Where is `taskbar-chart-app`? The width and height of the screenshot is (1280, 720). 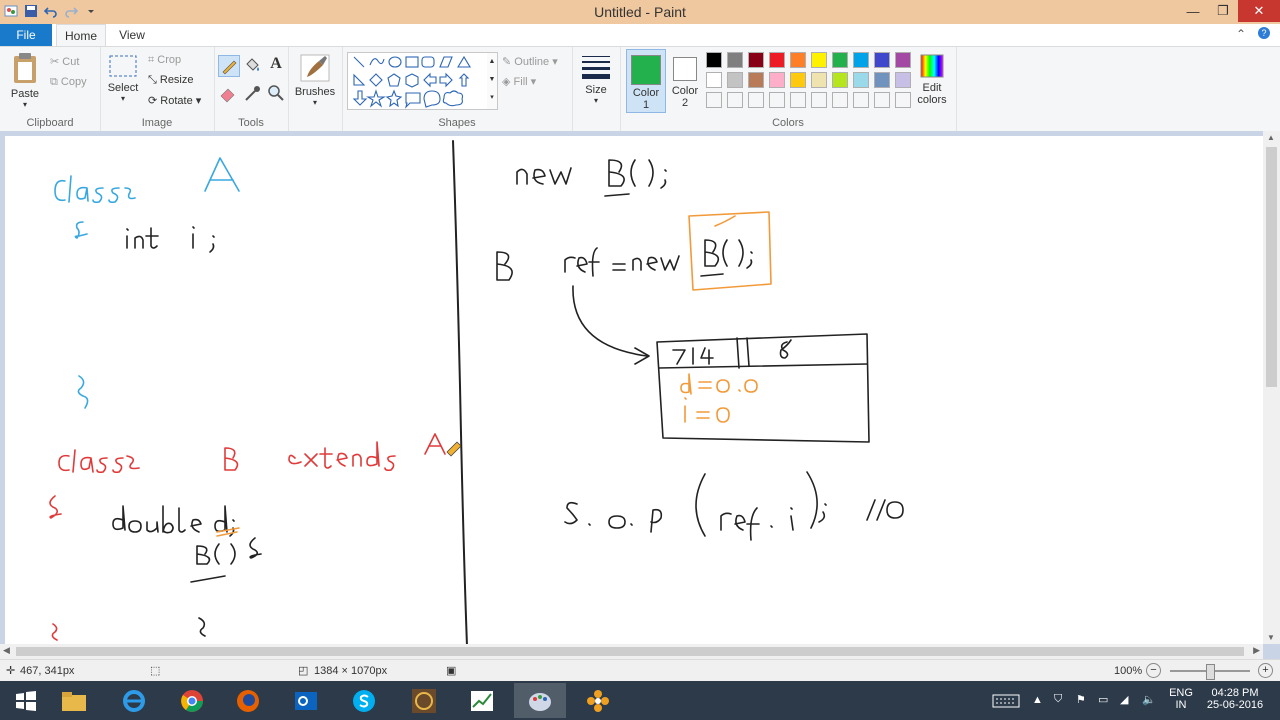 taskbar-chart-app is located at coordinates (482, 700).